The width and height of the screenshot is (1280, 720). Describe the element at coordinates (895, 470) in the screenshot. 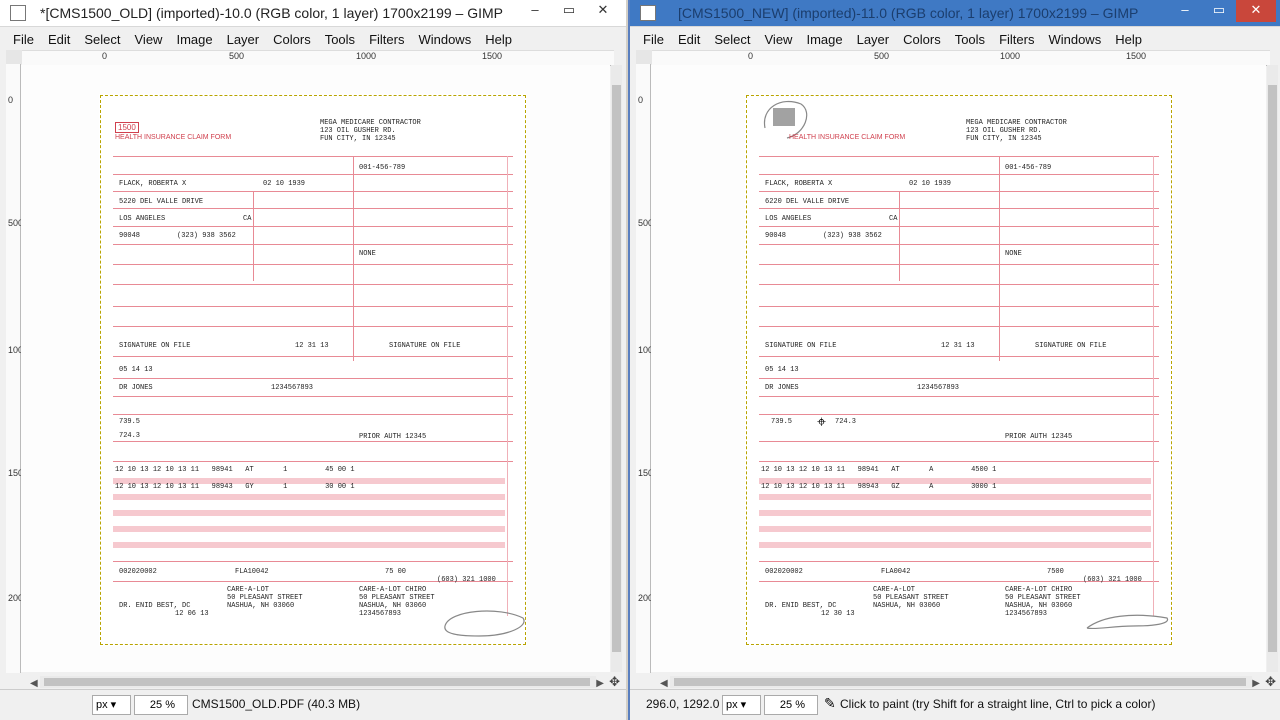

I see `modifier: AT` at that location.